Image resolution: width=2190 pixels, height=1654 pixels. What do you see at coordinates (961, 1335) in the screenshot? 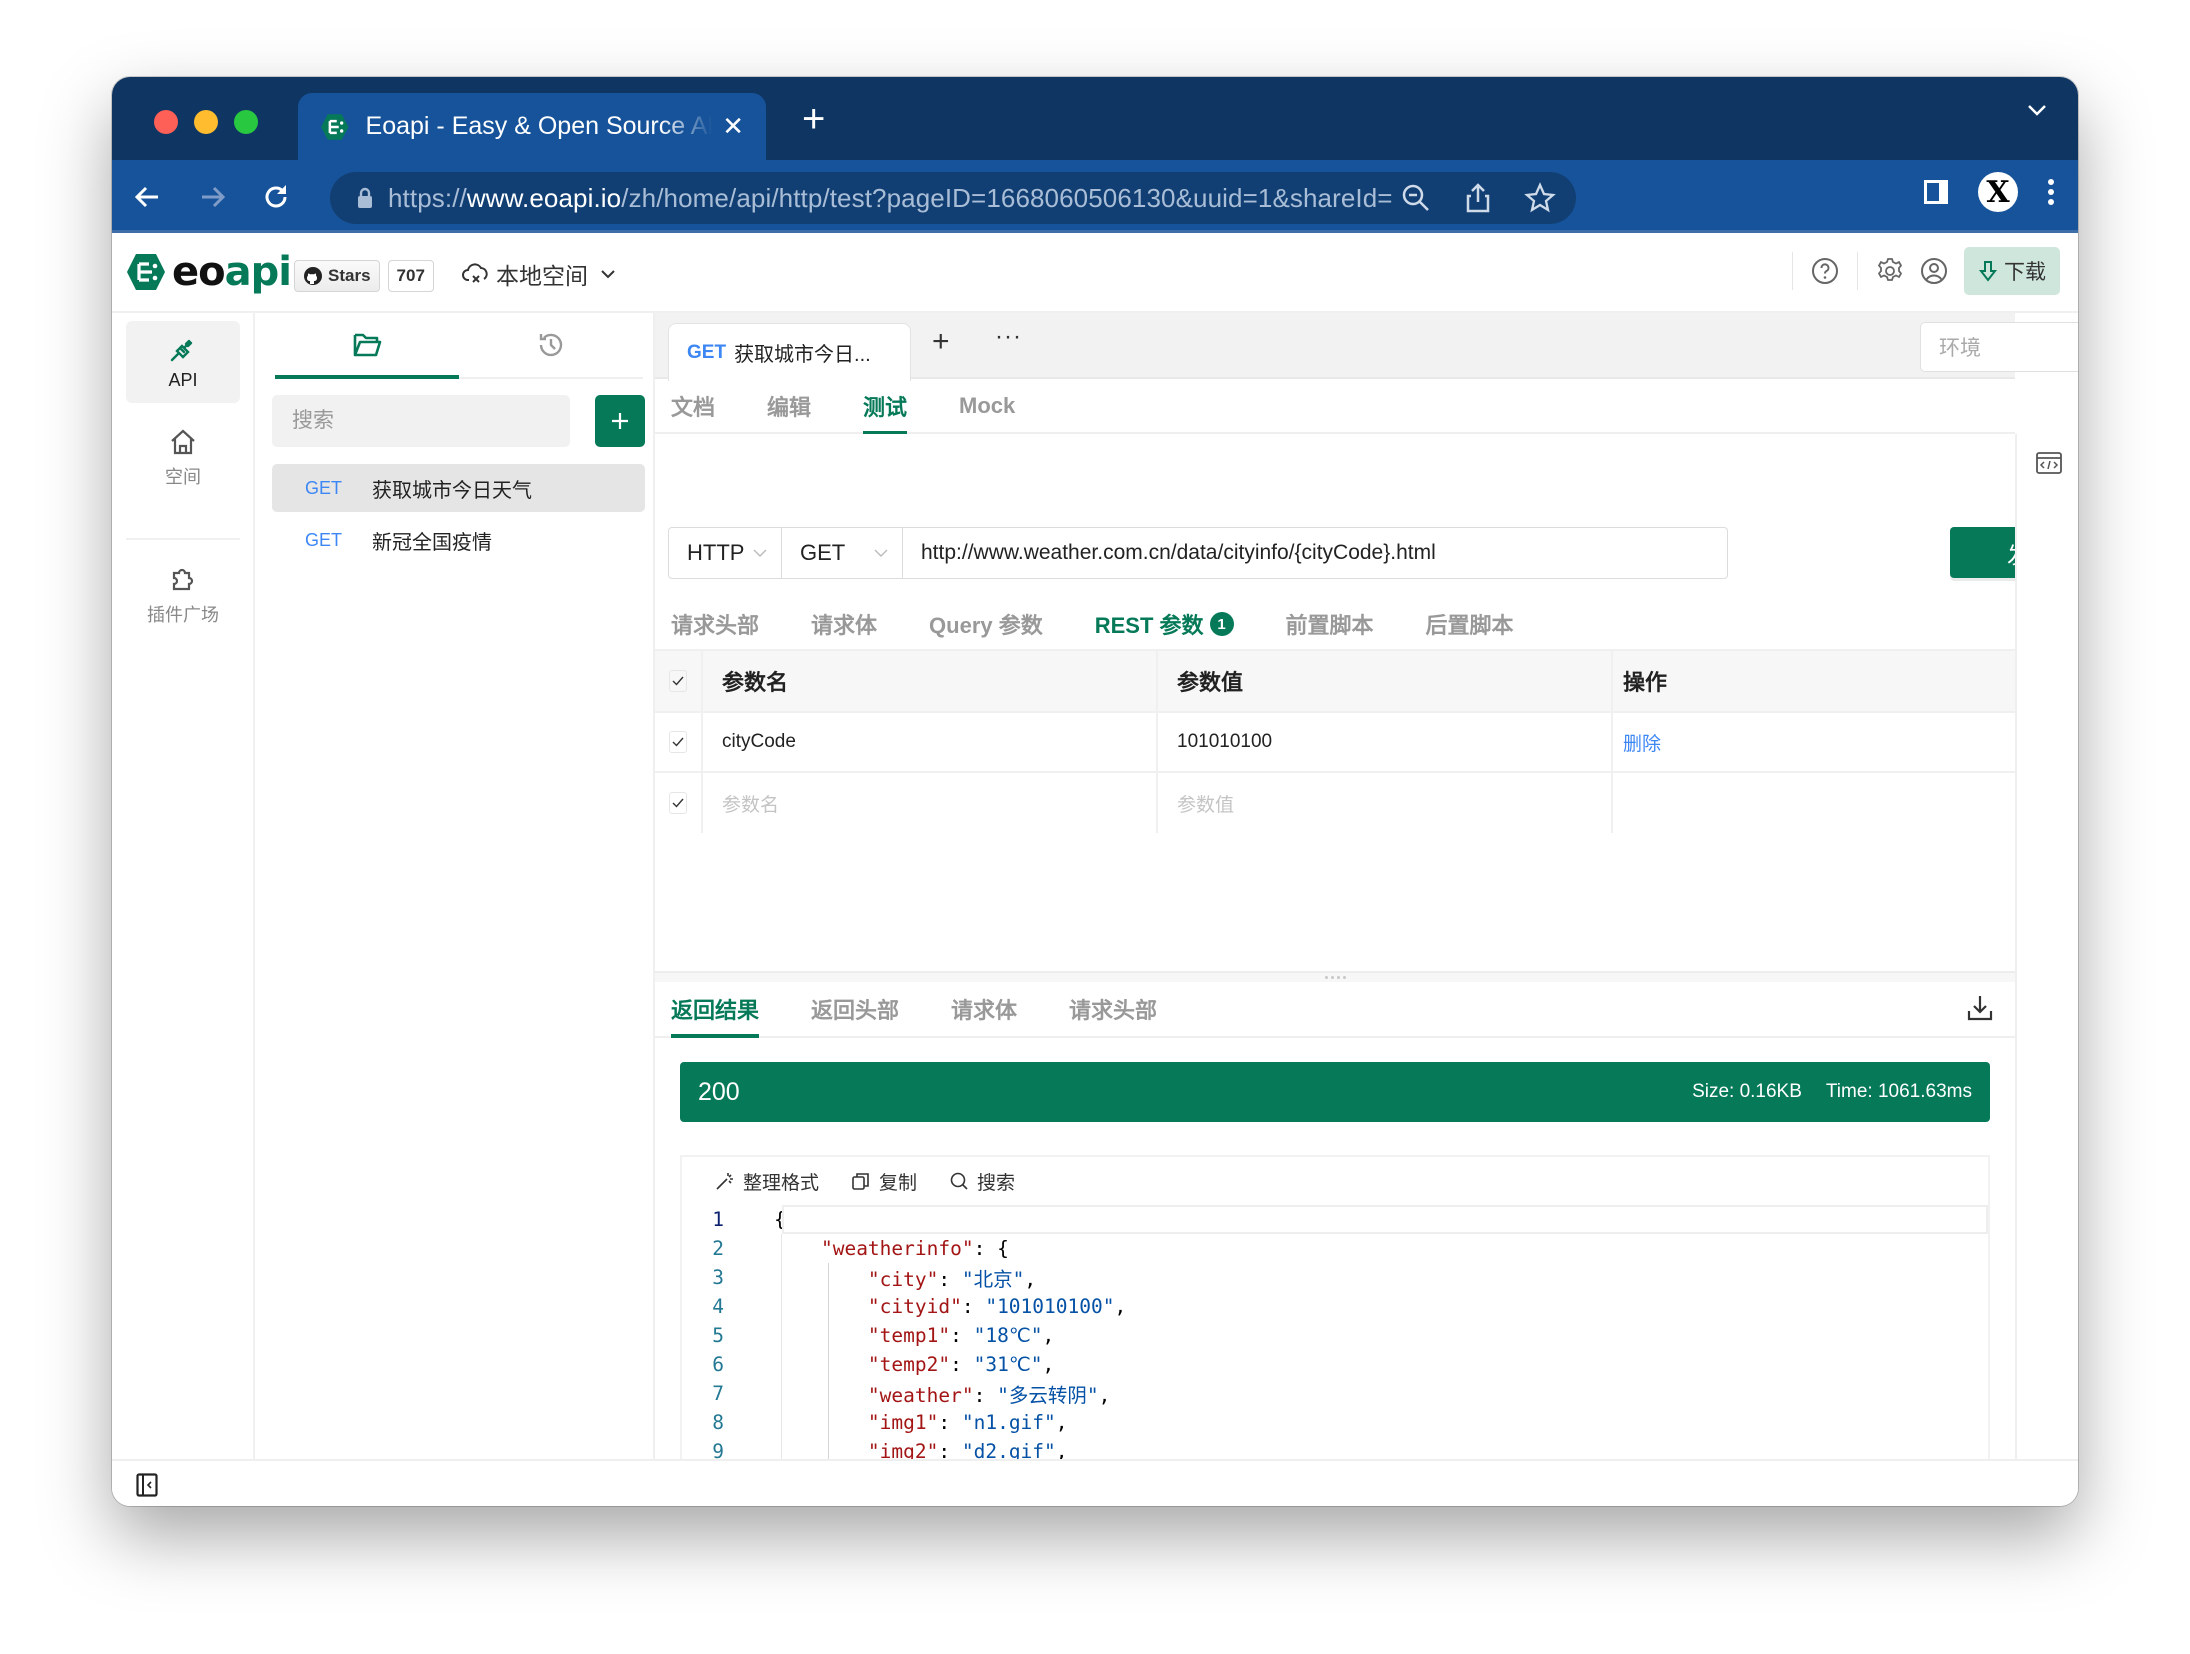
I see `code-text: "temp1": "18℃",` at bounding box center [961, 1335].